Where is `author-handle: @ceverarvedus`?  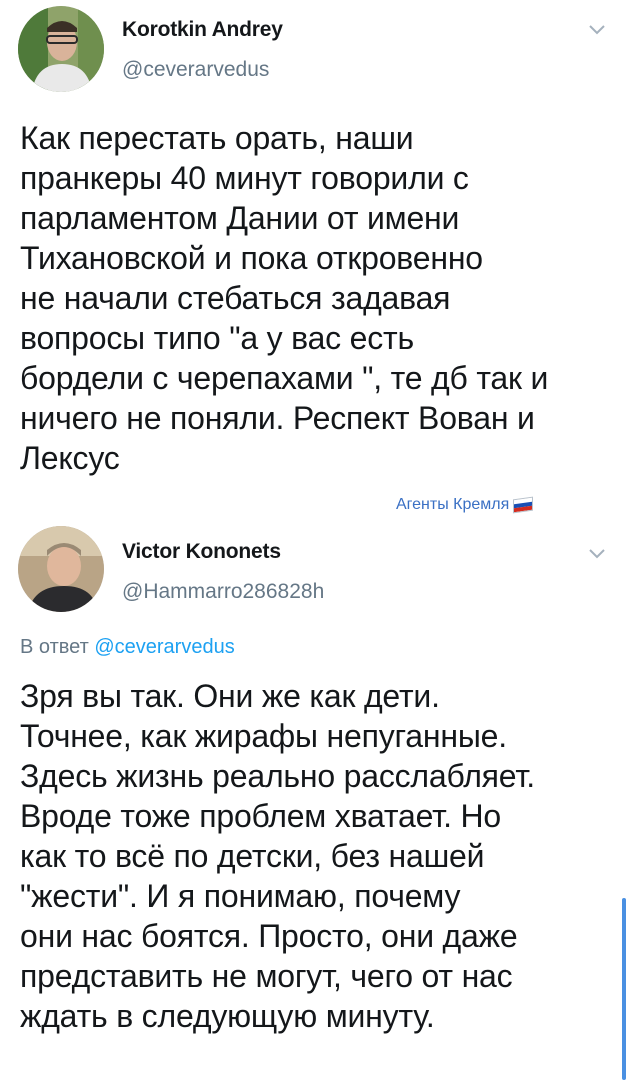 author-handle: @ceverarvedus is located at coordinates (195, 70).